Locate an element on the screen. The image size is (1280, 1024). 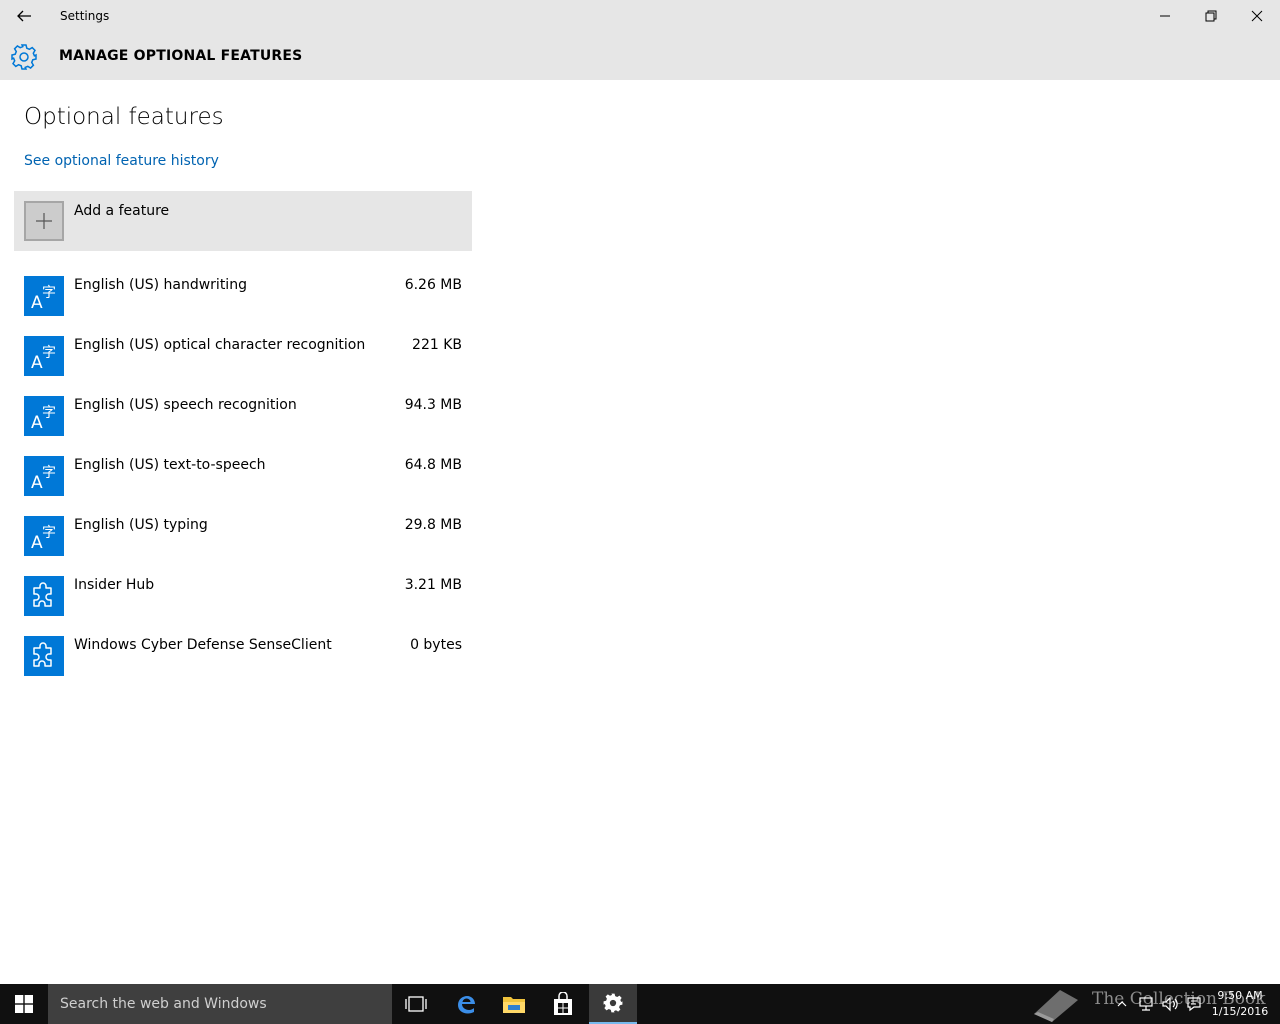
feature-history-link: See optional feature history is located at coordinates (121, 161).